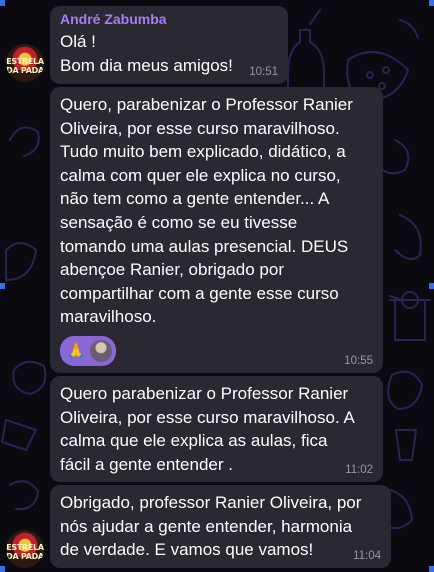 Image resolution: width=434 pixels, height=572 pixels. Describe the element at coordinates (76, 350) in the screenshot. I see `pray-emoji-icon: 🙏` at that location.